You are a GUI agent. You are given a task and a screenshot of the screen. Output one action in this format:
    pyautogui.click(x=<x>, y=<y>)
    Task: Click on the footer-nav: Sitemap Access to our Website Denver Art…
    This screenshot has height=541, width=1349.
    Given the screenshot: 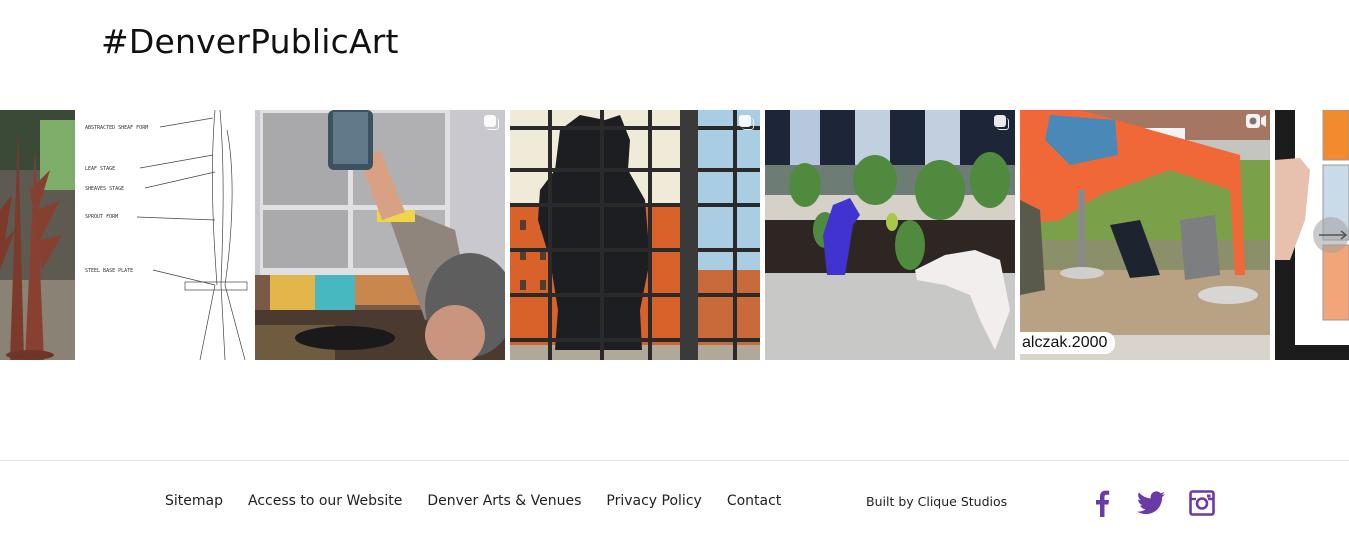 What is the action you would take?
    pyautogui.click(x=485, y=501)
    